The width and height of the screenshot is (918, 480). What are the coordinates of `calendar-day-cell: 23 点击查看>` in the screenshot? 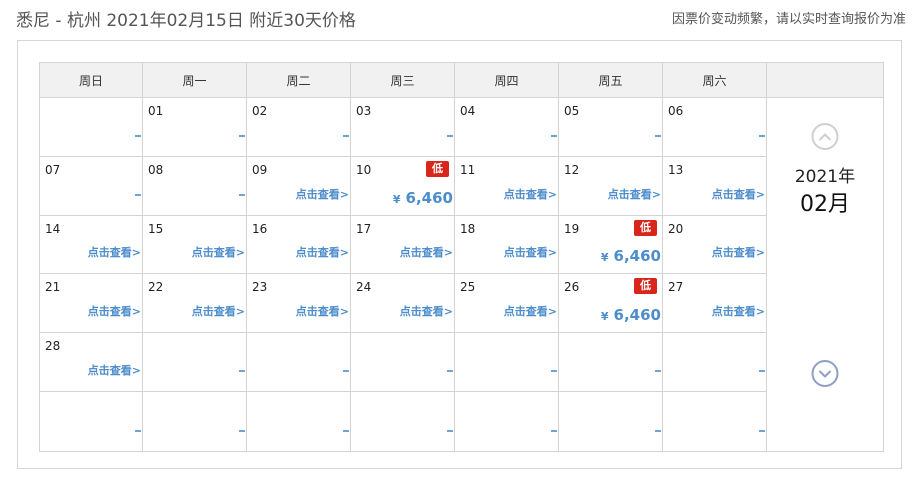 It's located at (299, 304).